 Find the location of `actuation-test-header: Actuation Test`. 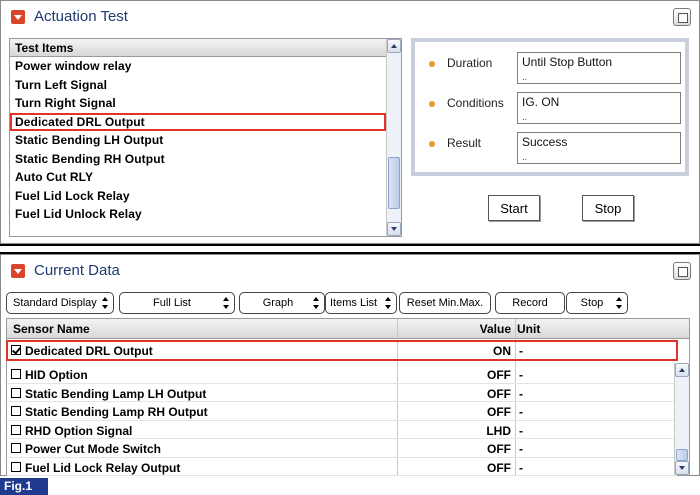

actuation-test-header: Actuation Test is located at coordinates (350, 16).